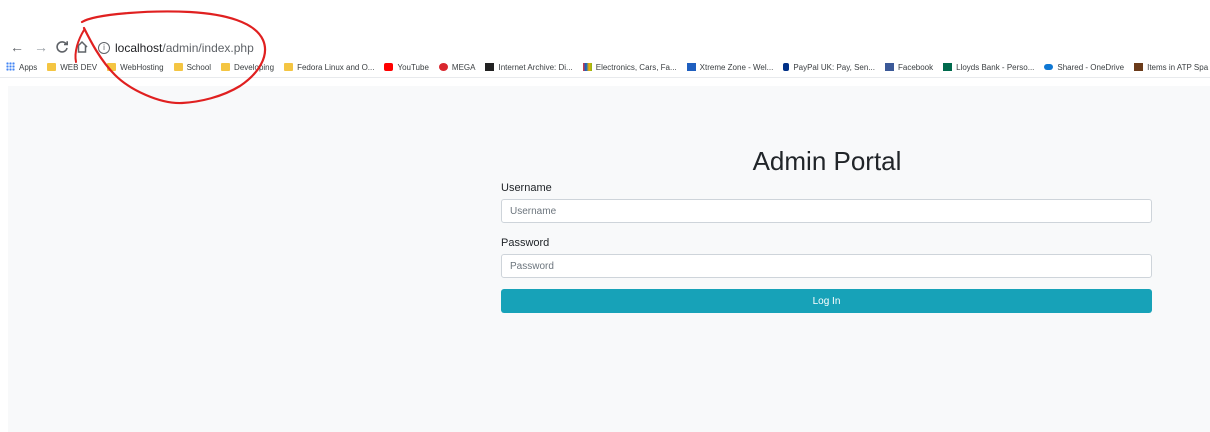 Image resolution: width=1210 pixels, height=432 pixels. Describe the element at coordinates (587, 66) in the screenshot. I see `ebay-icon` at that location.